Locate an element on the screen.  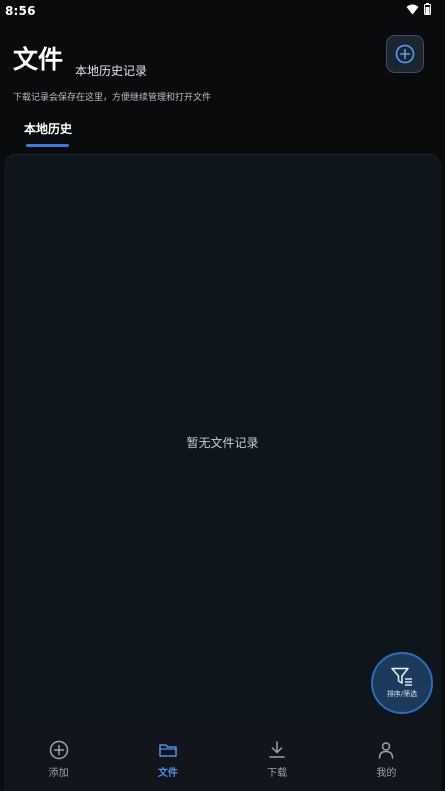
nav-item-add: 添加 is located at coordinates (58, 760).